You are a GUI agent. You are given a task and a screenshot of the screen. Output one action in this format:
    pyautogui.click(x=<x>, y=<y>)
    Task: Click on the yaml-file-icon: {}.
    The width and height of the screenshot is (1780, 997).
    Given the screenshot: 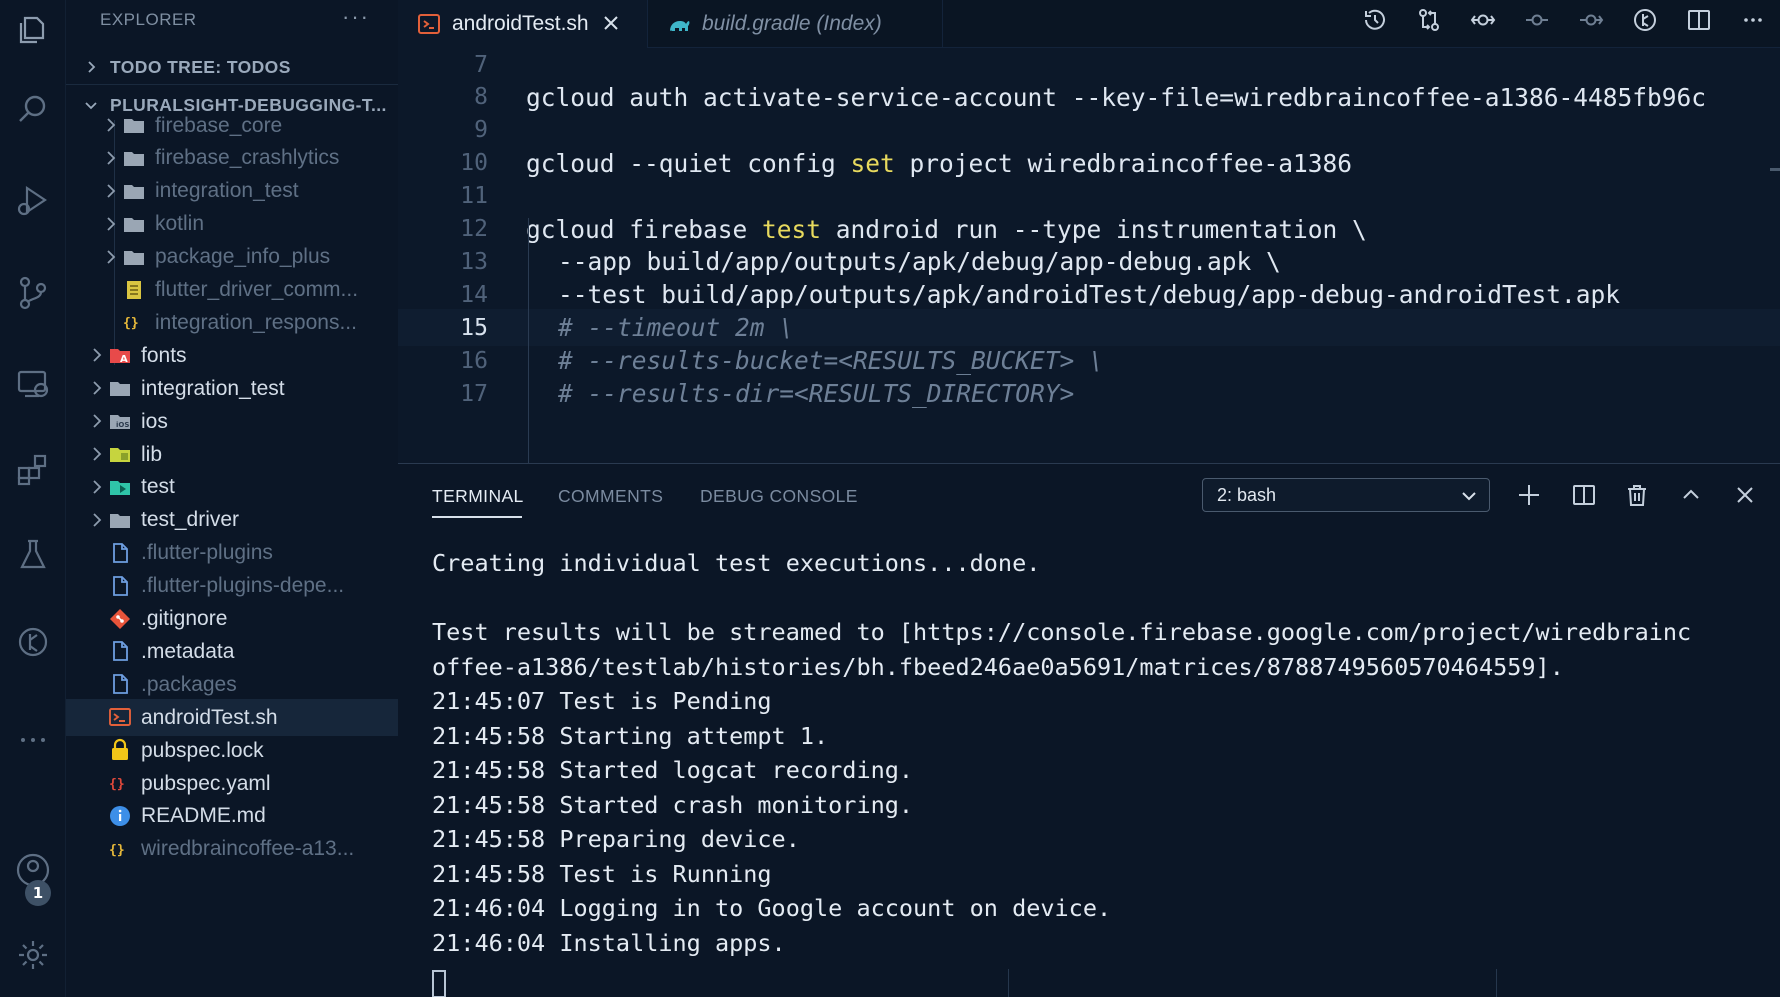 What is the action you would take?
    pyautogui.click(x=120, y=783)
    